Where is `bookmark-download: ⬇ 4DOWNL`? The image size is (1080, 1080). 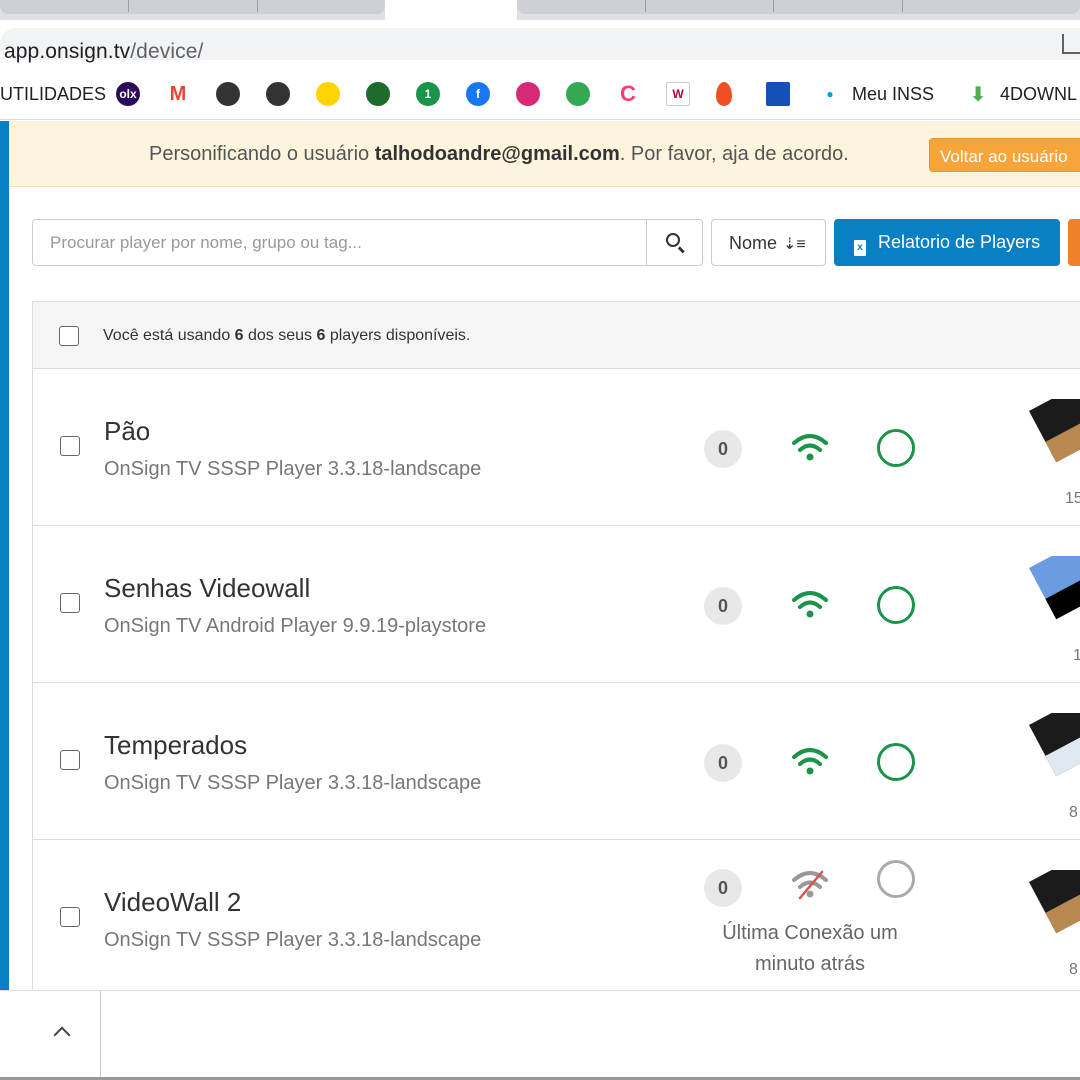
bookmark-download: ⬇ 4DOWNL is located at coordinates (1021, 94).